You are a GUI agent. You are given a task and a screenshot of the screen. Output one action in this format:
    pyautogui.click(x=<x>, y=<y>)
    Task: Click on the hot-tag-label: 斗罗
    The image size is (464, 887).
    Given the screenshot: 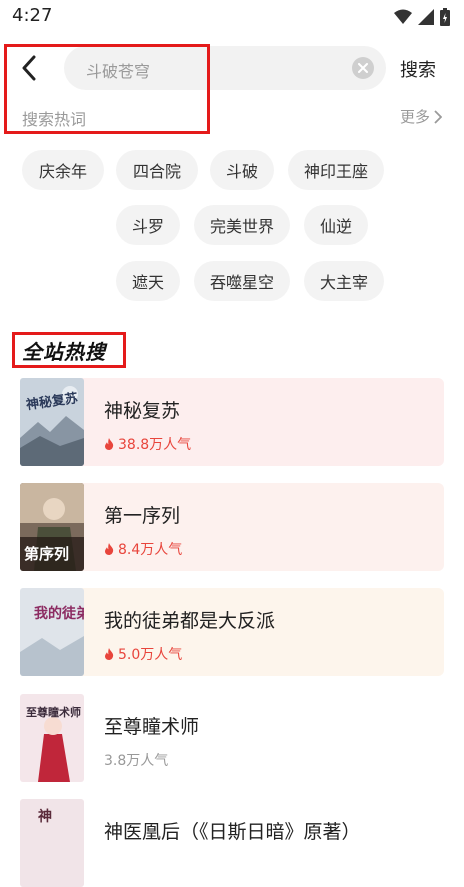 What is the action you would take?
    pyautogui.click(x=147, y=226)
    